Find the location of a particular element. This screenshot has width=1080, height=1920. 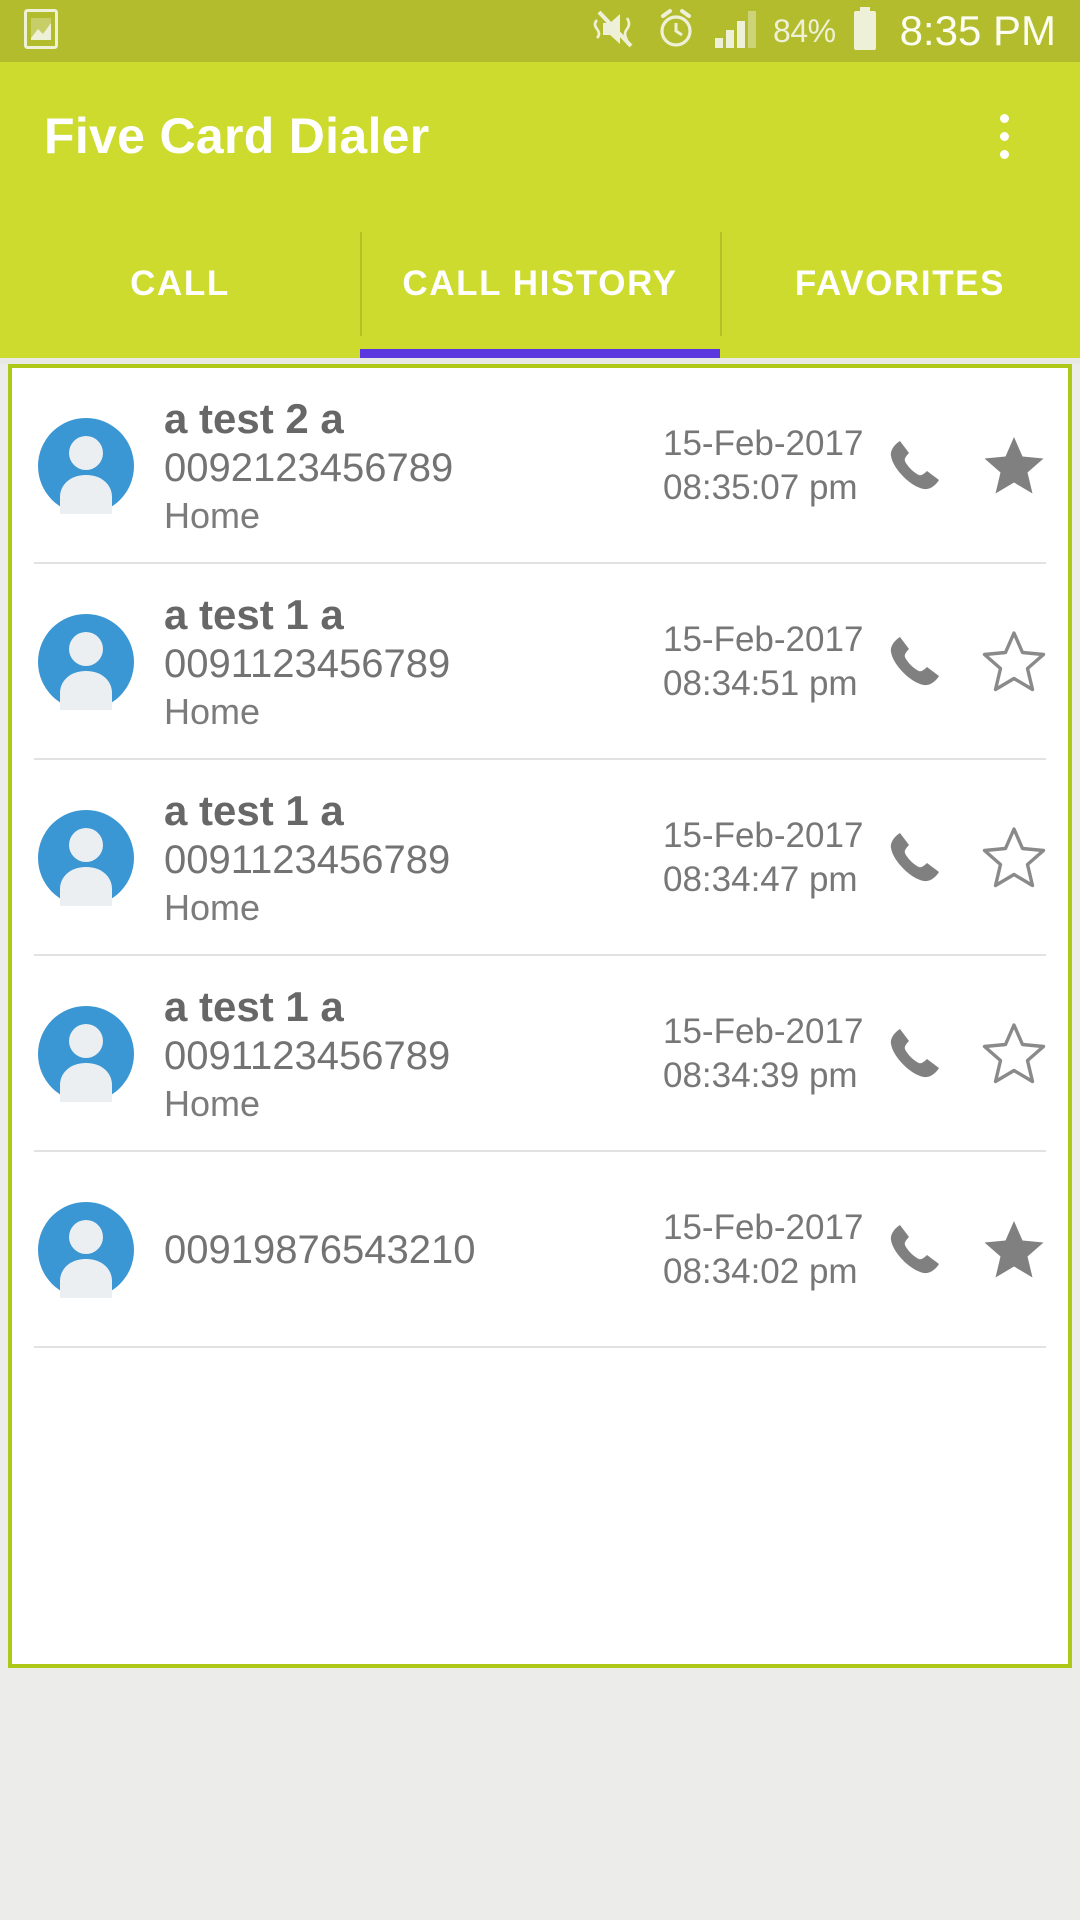

call-time: 08:34:51 pm is located at coordinates (760, 683).